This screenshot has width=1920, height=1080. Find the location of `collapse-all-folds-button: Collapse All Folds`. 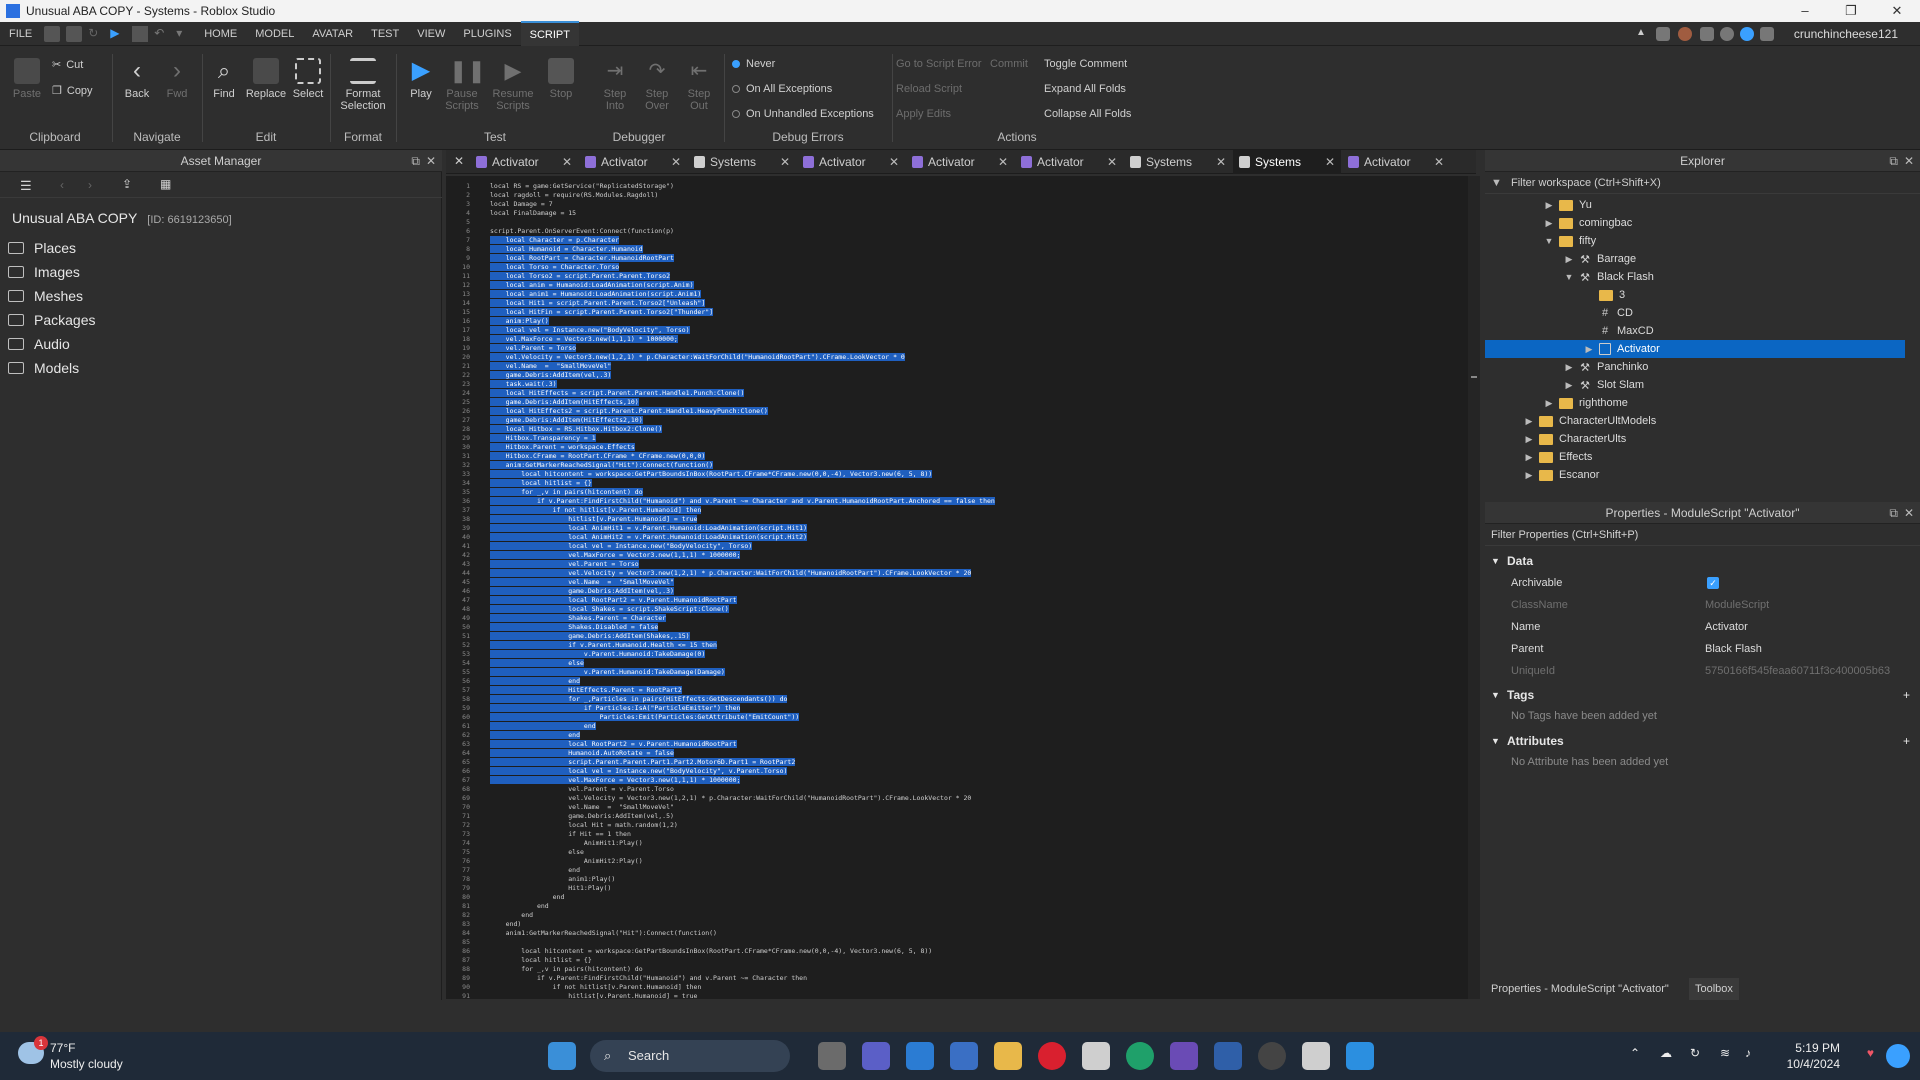

collapse-all-folds-button: Collapse All Folds is located at coordinates (1087, 114).